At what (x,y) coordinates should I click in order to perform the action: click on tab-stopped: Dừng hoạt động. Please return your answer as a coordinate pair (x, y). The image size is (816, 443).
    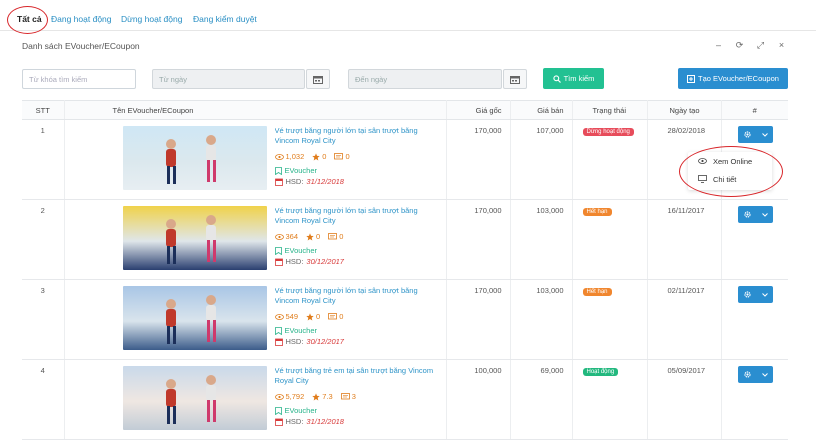
    Looking at the image, I should click on (151, 19).